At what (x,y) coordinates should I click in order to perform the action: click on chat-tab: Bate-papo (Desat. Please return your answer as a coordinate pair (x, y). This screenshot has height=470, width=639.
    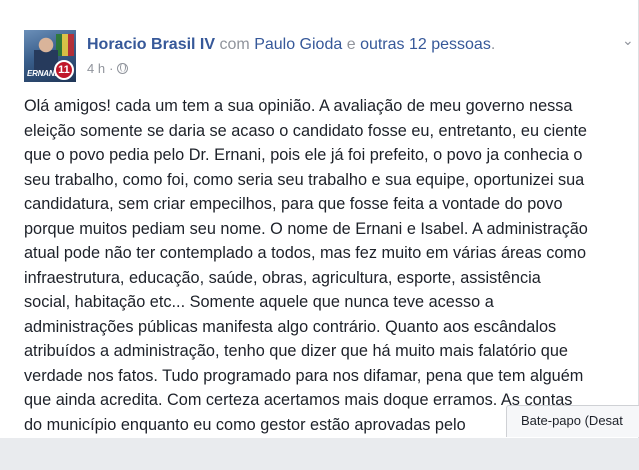
    Looking at the image, I should click on (572, 421).